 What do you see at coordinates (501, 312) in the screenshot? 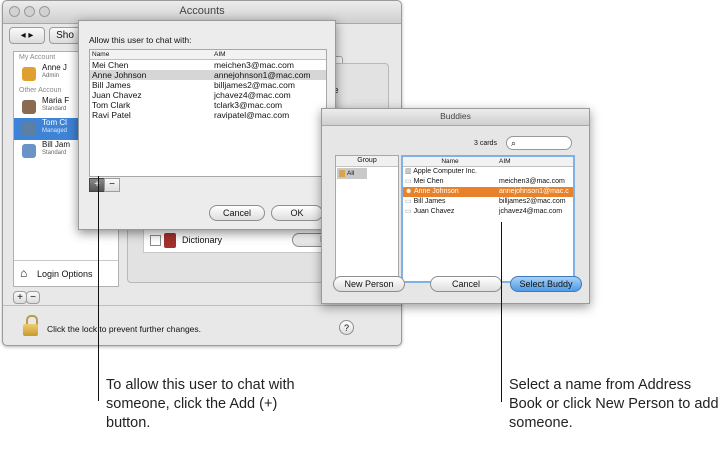
I see `select-callout-line` at bounding box center [501, 312].